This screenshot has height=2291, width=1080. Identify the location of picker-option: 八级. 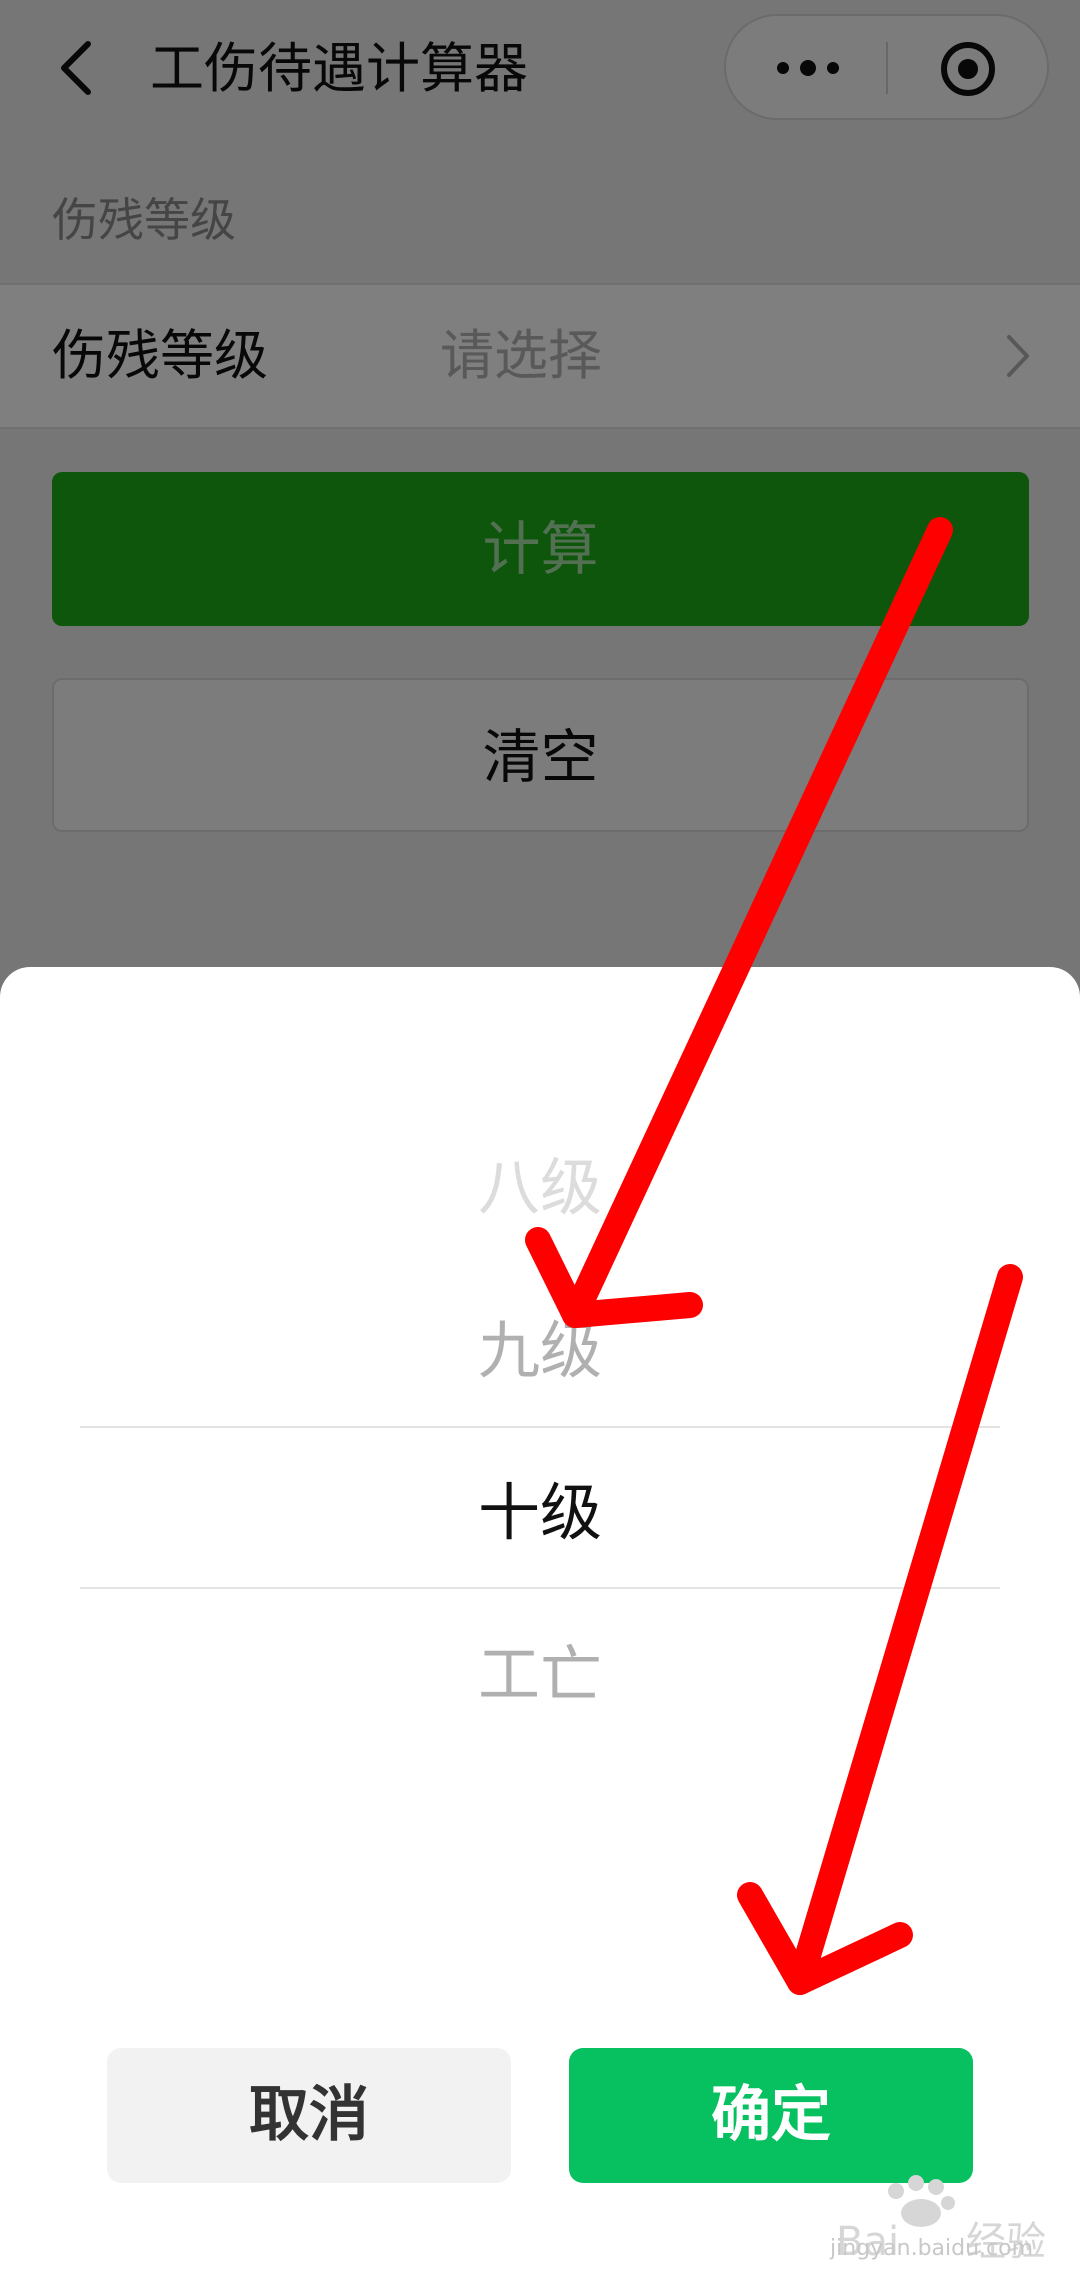
(540, 1188).